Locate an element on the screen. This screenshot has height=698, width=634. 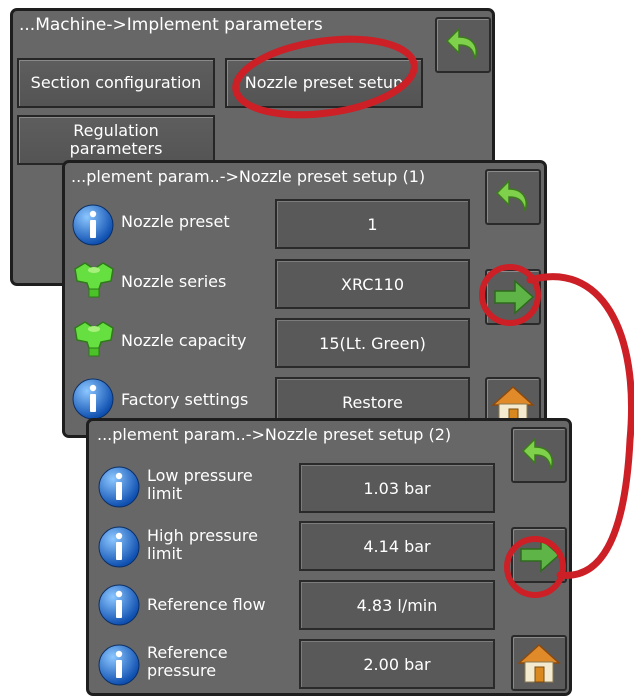
high-pressure-limit-field: 4.14 bar is located at coordinates (397, 546).